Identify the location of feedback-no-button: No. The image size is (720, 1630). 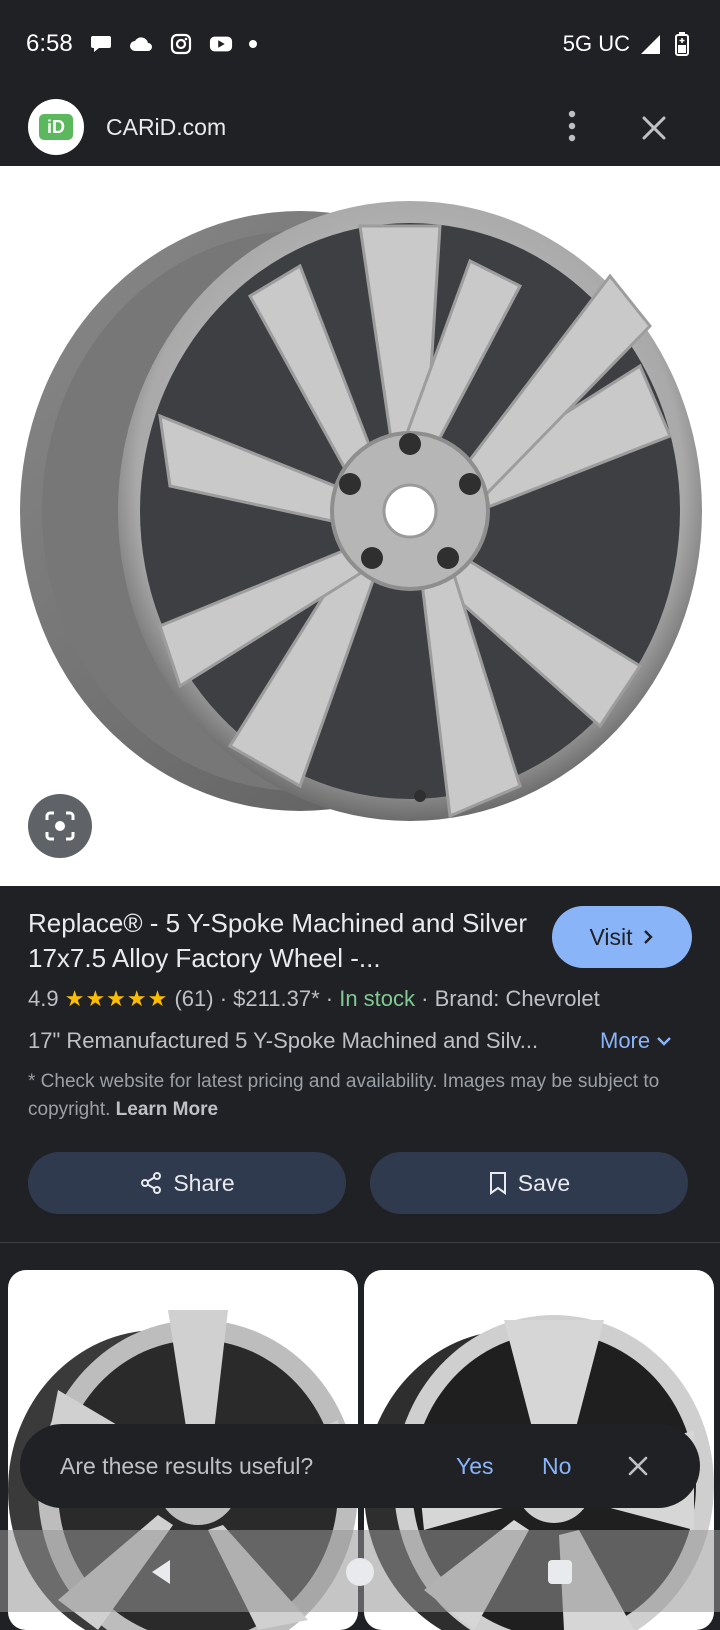
(556, 1466).